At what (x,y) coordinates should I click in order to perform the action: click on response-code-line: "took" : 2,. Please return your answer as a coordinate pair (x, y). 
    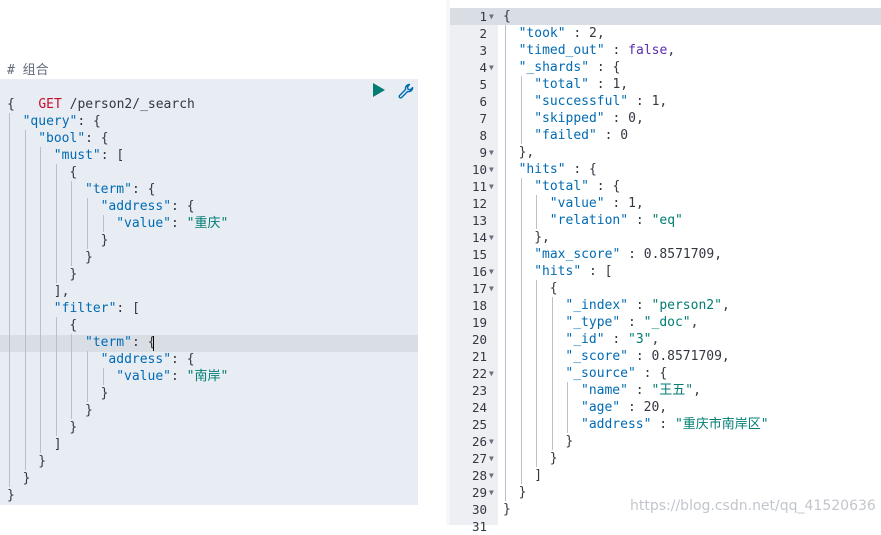
    Looking at the image, I should click on (562, 33).